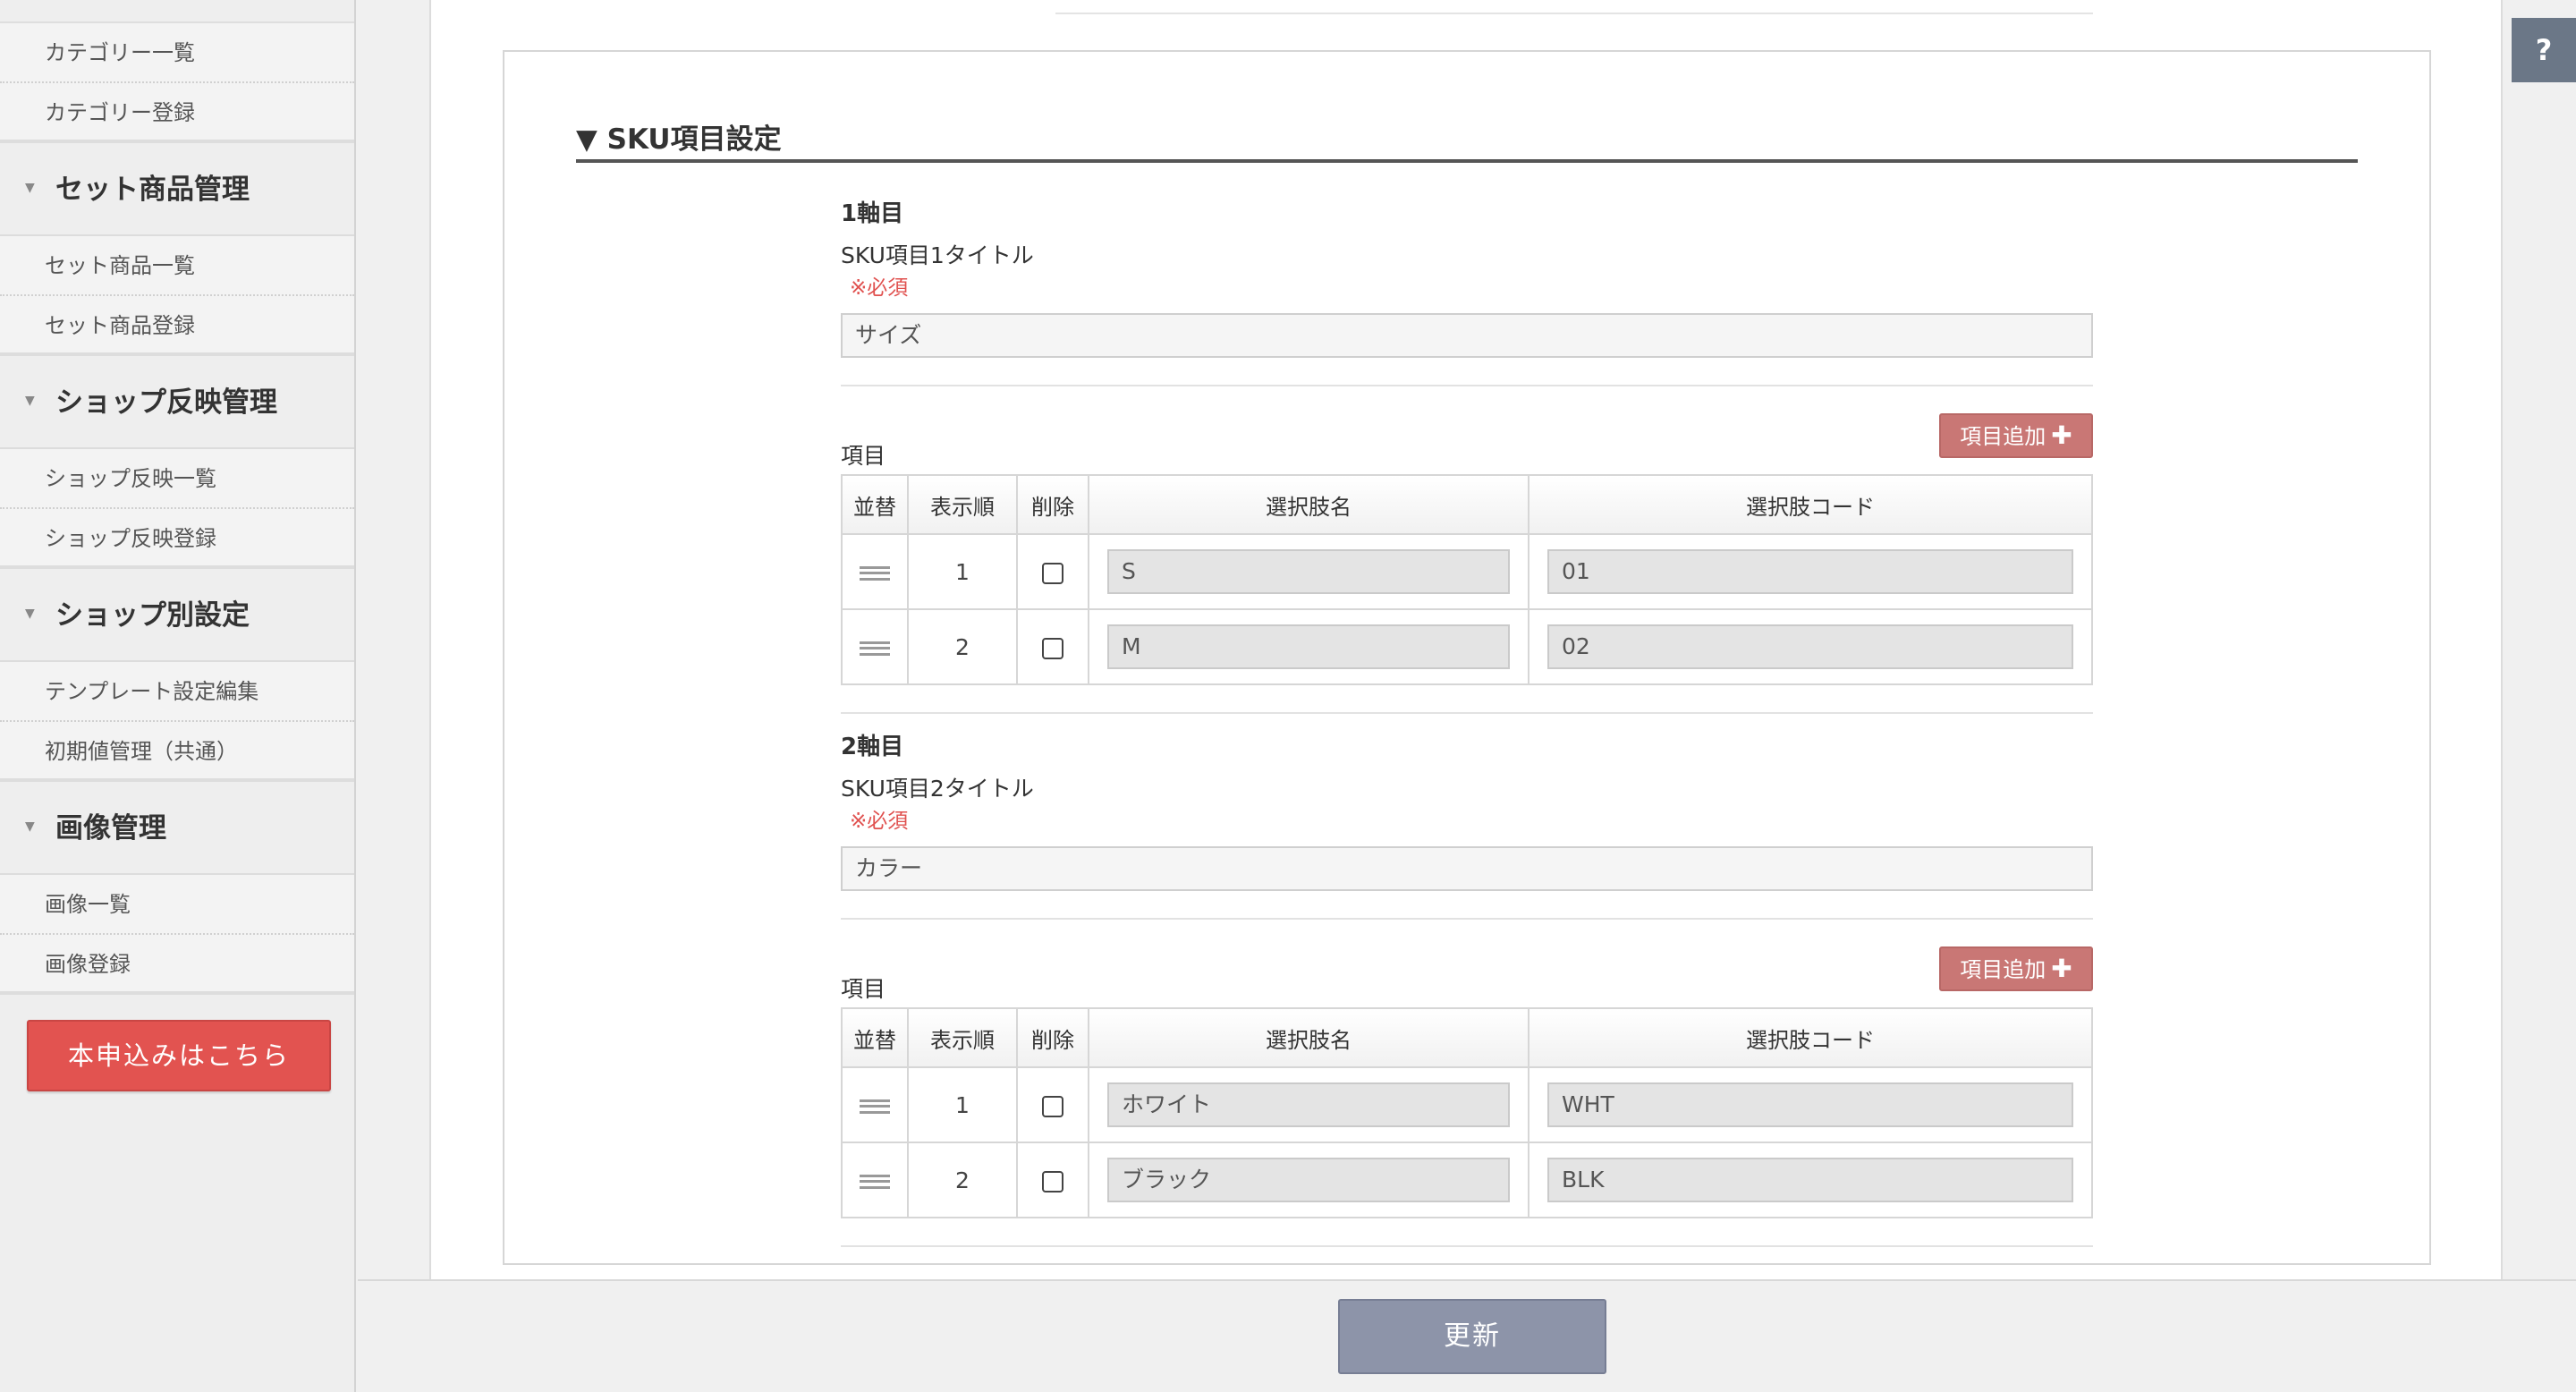 The width and height of the screenshot is (2576, 1392). Describe the element at coordinates (937, 255) in the screenshot. I see `sku-title-label: SKU項目1タイトル` at that location.